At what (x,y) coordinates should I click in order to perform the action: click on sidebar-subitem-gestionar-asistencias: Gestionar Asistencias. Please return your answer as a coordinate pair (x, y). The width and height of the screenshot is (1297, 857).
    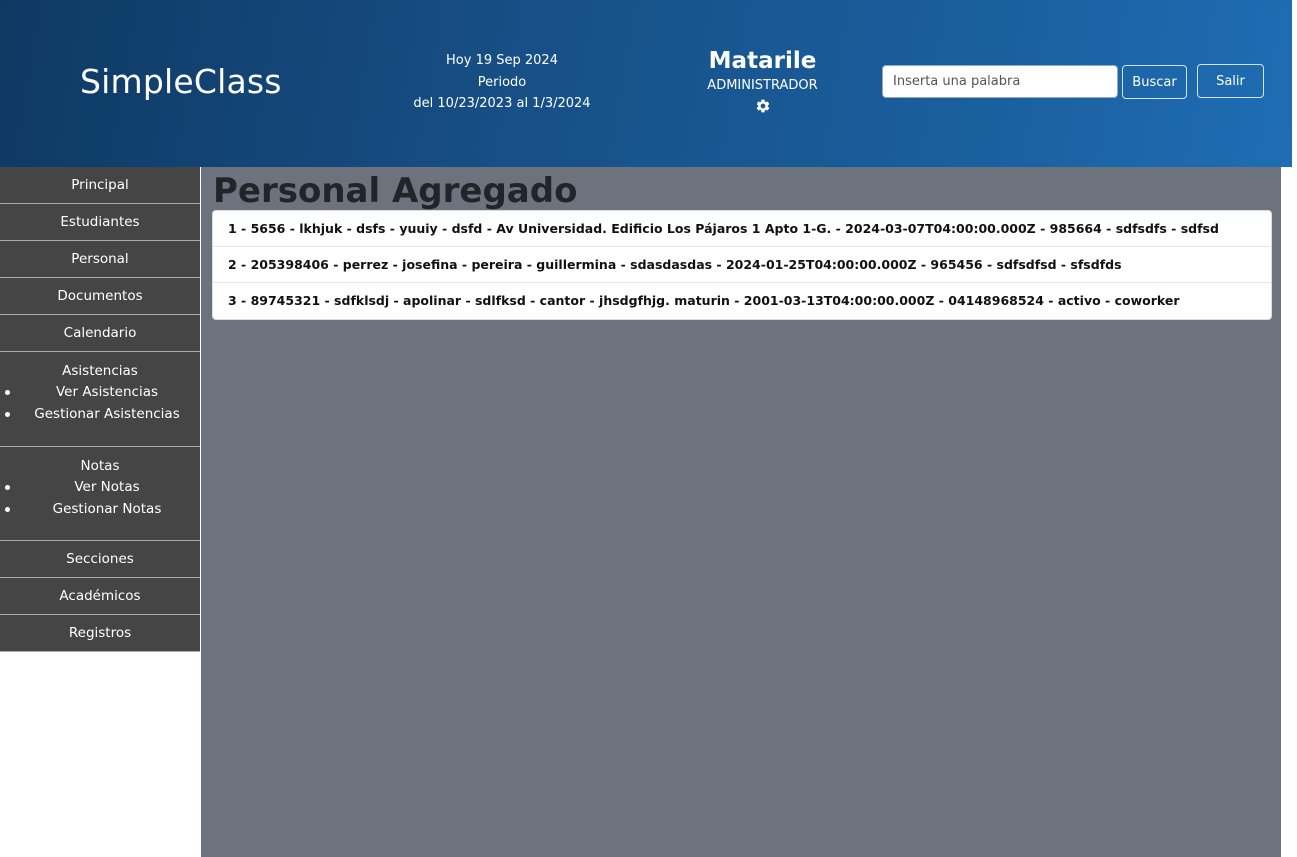
    Looking at the image, I should click on (100, 415).